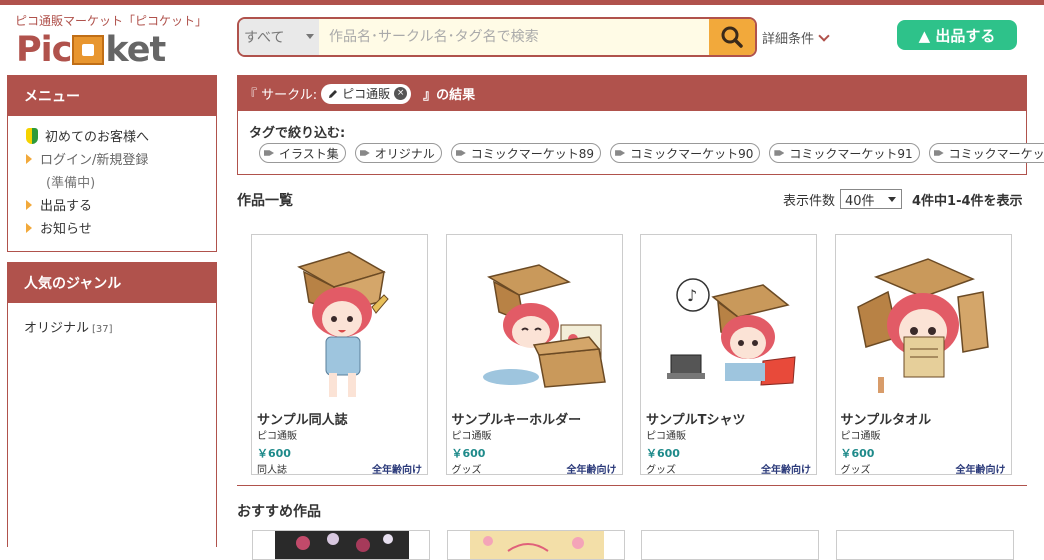 Image resolution: width=1044 pixels, height=560 pixels. Describe the element at coordinates (135, 50) in the screenshot. I see `logo-word-right: ket` at that location.